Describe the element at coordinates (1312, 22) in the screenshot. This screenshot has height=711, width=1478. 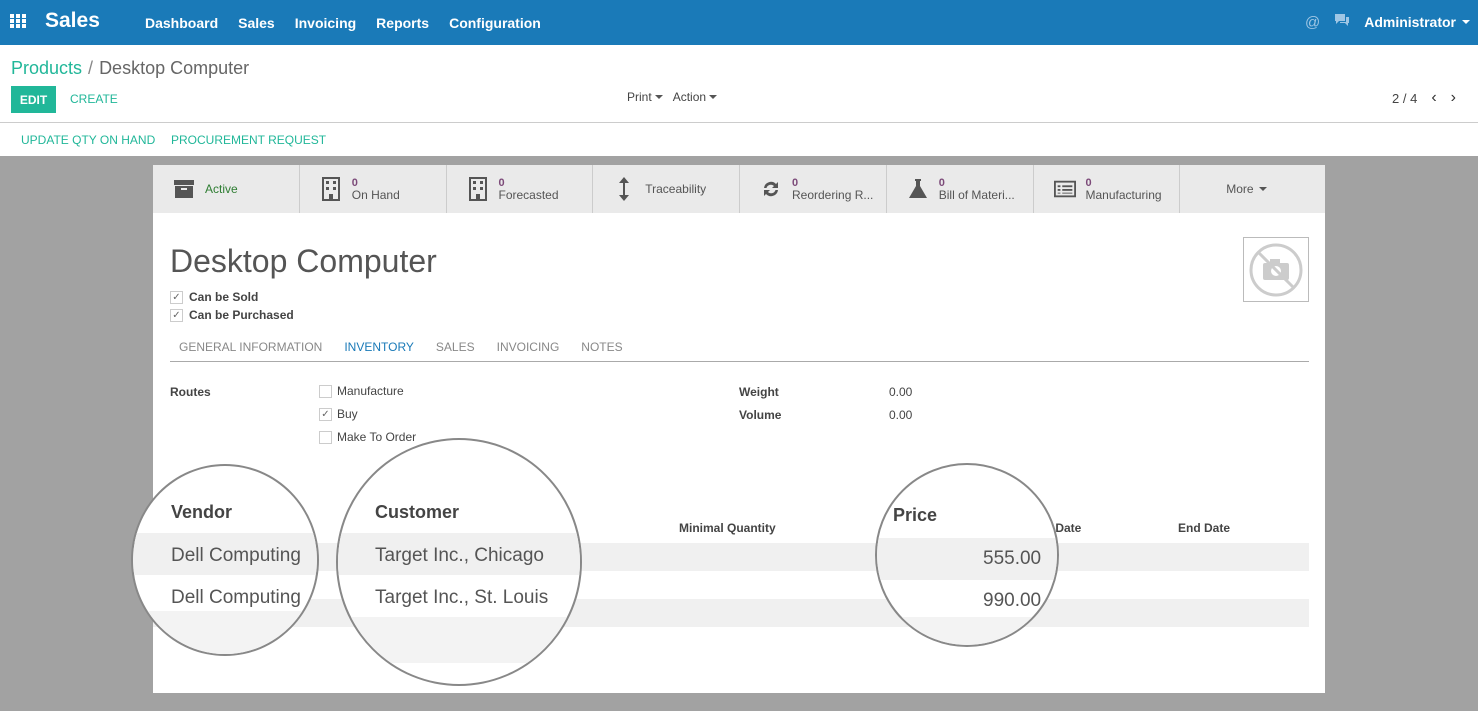
I see `mention-icon: @` at that location.